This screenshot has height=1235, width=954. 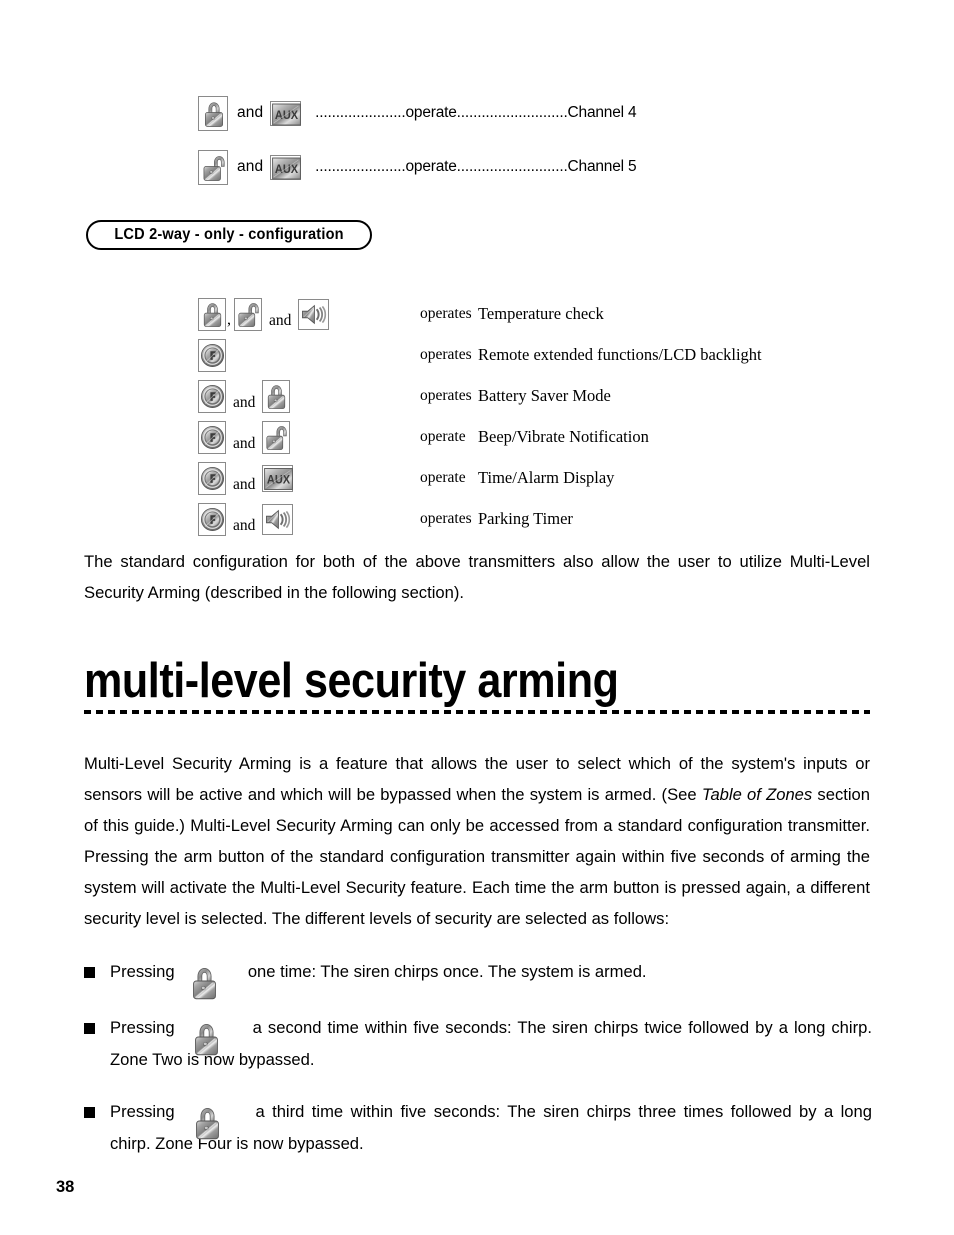 I want to click on row-icons, so click(x=212, y=355).